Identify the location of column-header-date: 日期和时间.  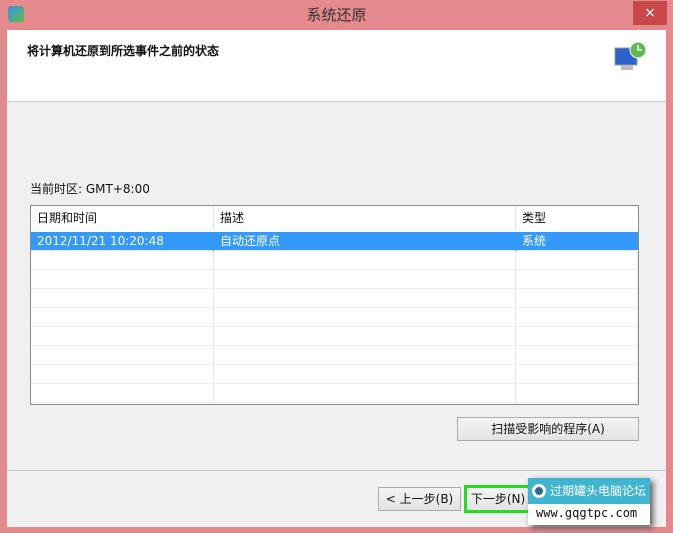
(122, 218).